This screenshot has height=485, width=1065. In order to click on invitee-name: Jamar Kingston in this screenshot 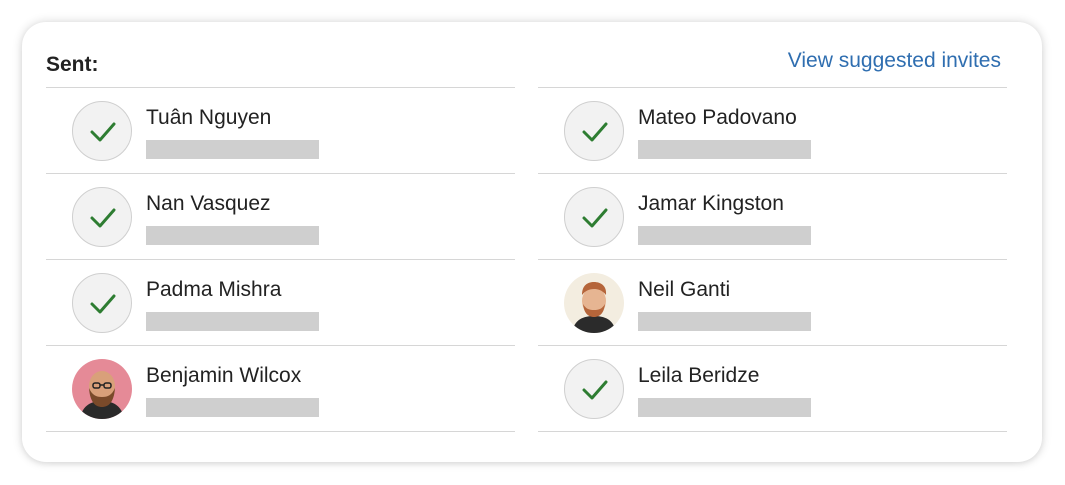, I will do `click(711, 203)`.